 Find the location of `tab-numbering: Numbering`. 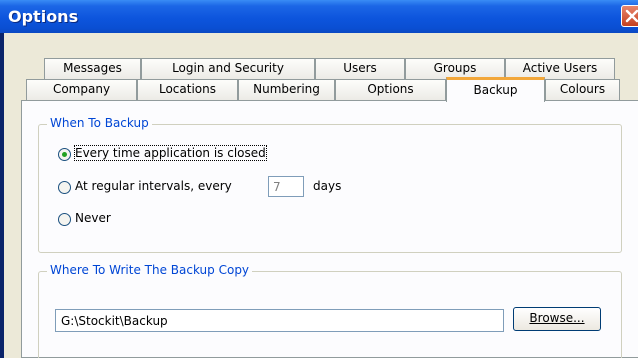

tab-numbering: Numbering is located at coordinates (286, 89).